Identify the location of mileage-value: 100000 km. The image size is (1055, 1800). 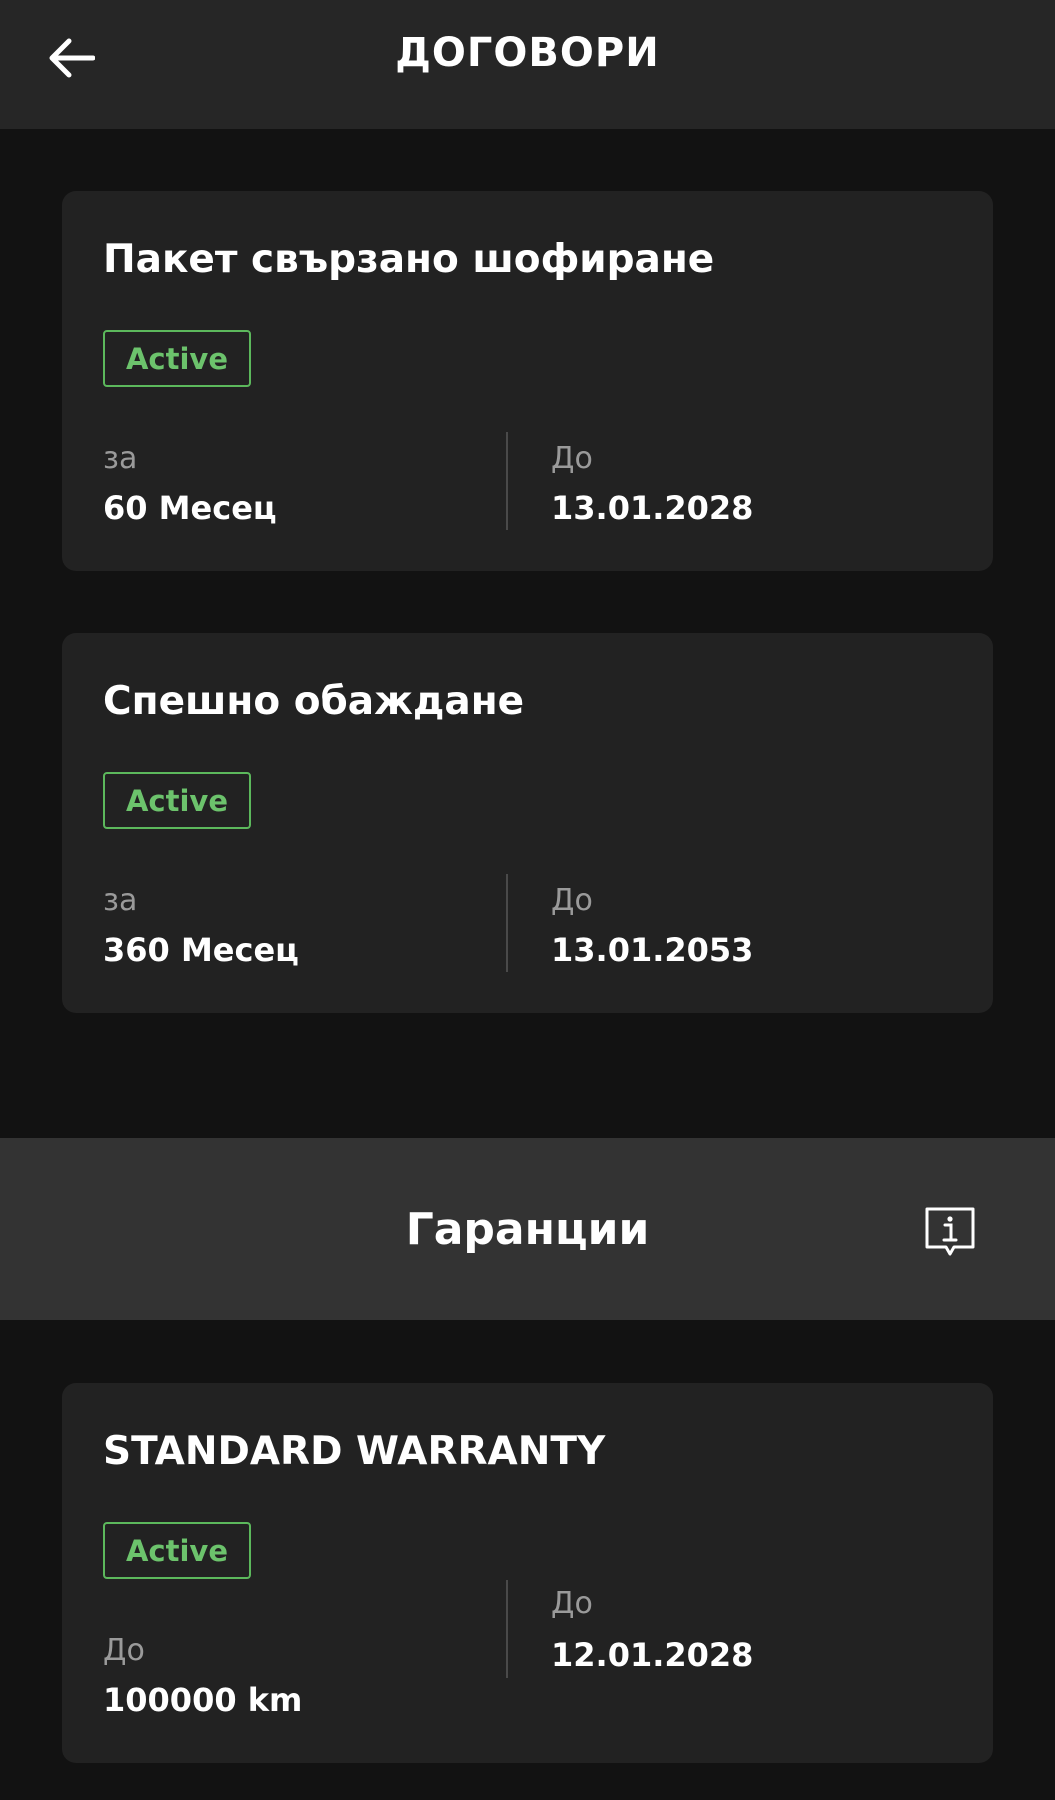
(203, 1700).